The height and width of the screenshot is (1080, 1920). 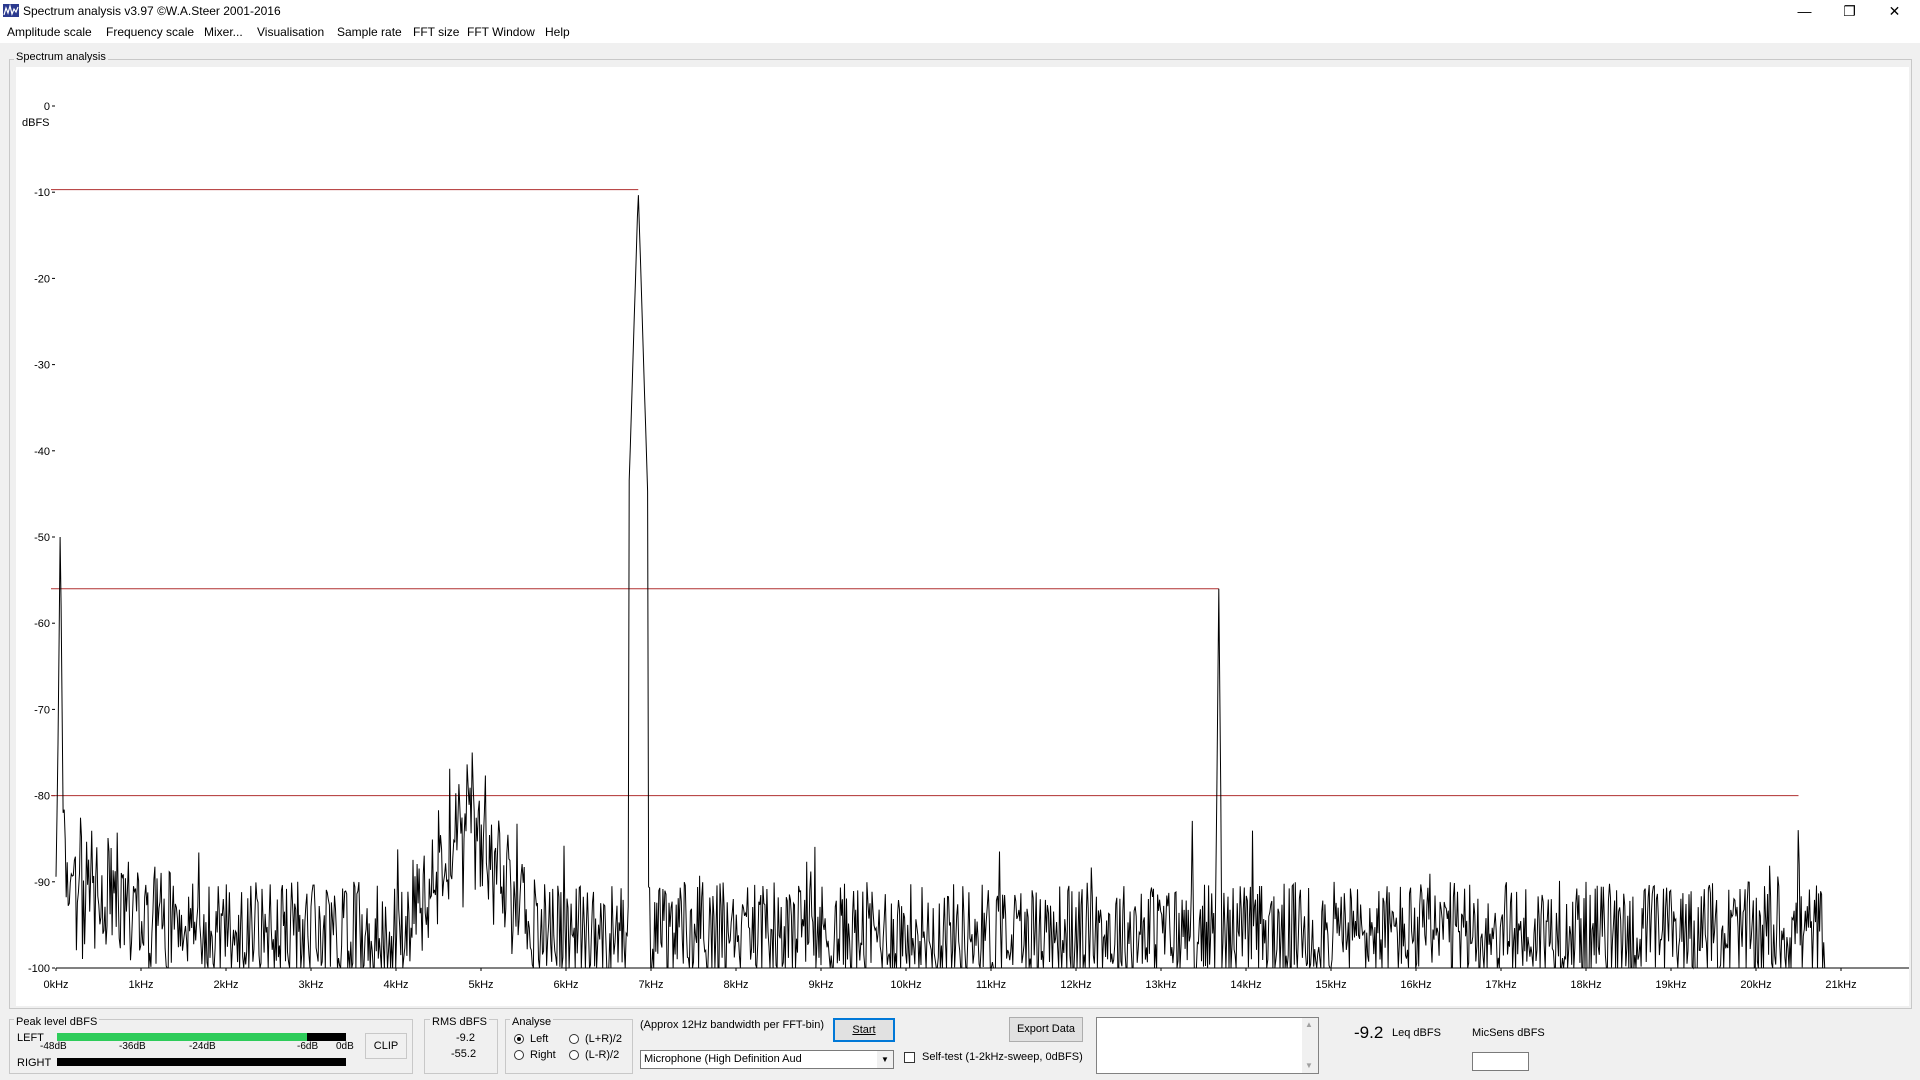 I want to click on bandwidth-text: (Approx 12Hz bandwidth per FFT-bin), so click(x=732, y=1025).